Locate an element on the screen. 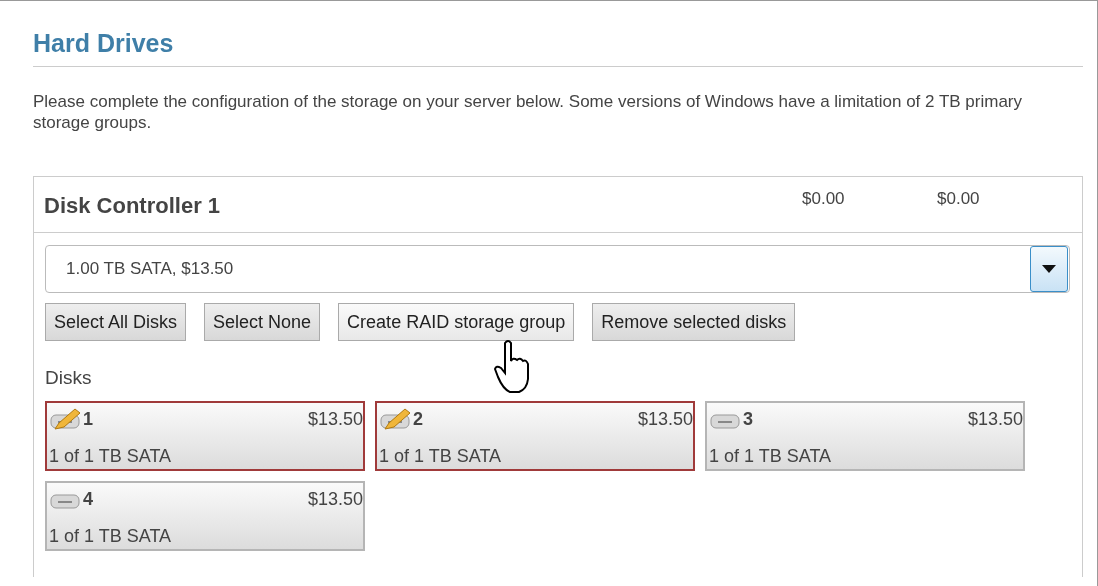  disks-label: Disks is located at coordinates (69, 378).